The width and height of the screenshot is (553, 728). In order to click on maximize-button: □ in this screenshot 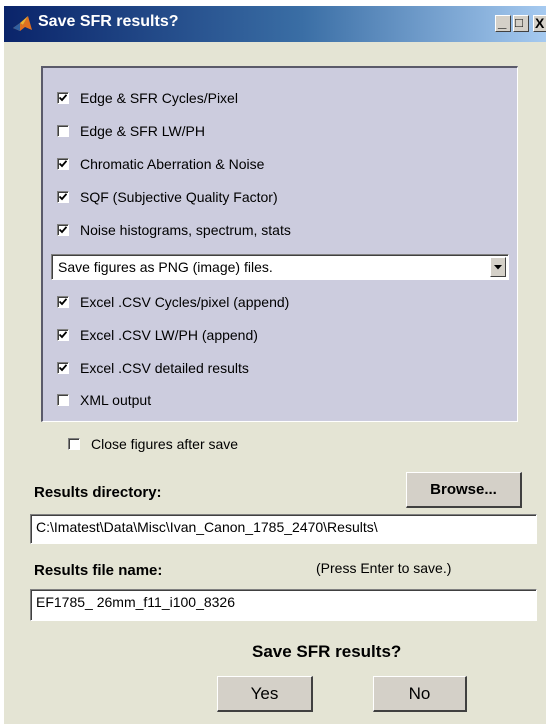, I will do `click(521, 23)`.